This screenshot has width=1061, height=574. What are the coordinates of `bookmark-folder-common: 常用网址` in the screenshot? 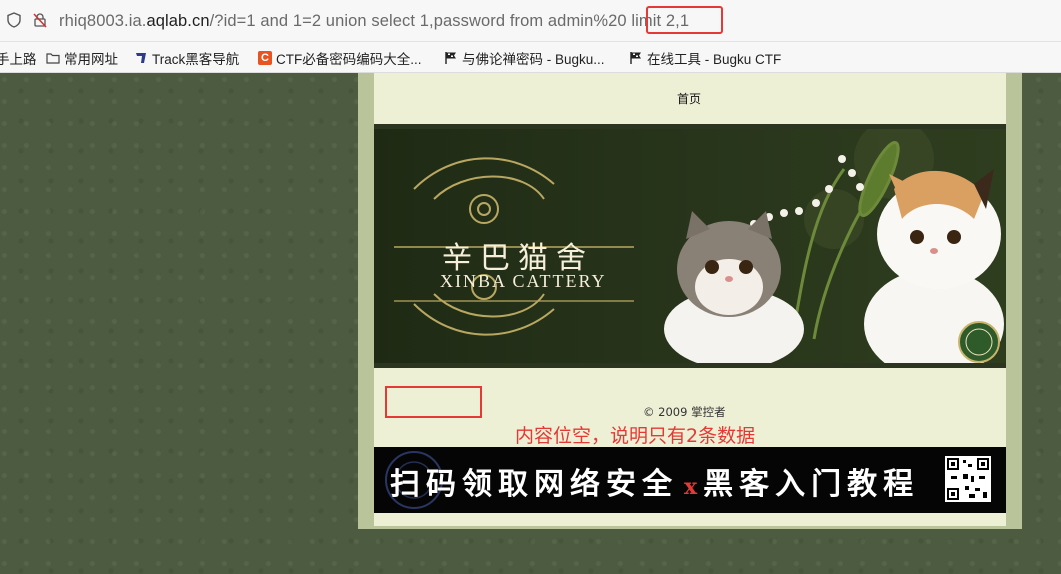 It's located at (82, 58).